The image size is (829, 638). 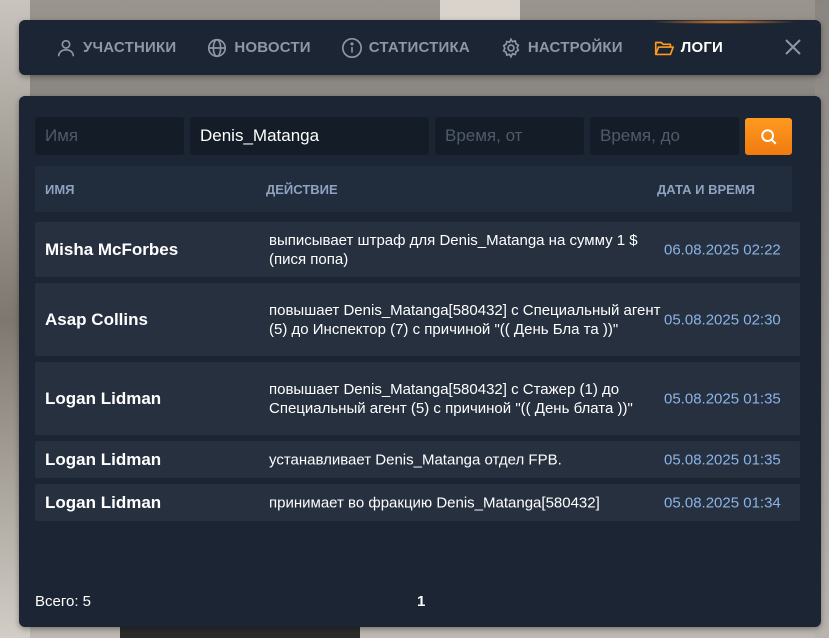 What do you see at coordinates (664, 48) in the screenshot?
I see `folder-open-icon` at bounding box center [664, 48].